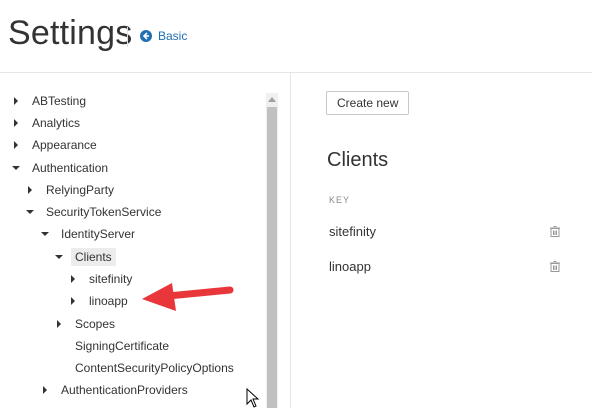 The image size is (592, 408). I want to click on mouse-pointer-icon, so click(253, 398).